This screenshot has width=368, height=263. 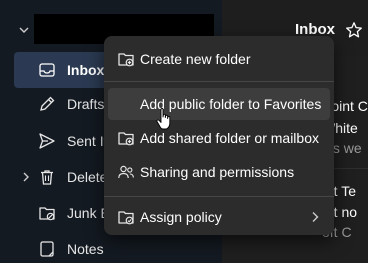 I want to click on folder-label: Notes, so click(x=85, y=249).